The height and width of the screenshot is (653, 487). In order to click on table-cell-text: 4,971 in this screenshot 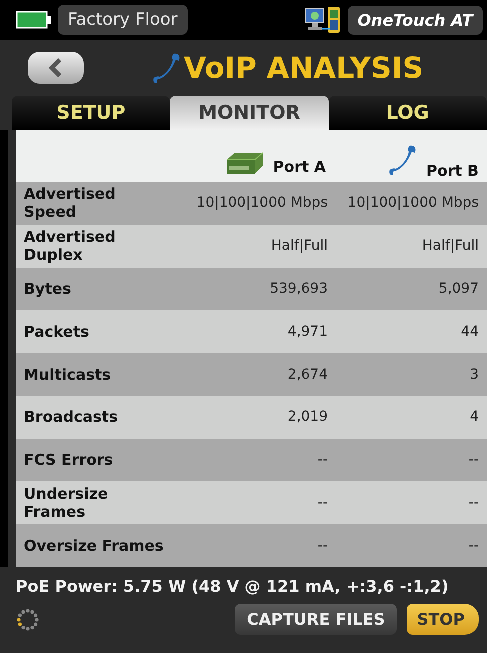, I will do `click(307, 332)`.